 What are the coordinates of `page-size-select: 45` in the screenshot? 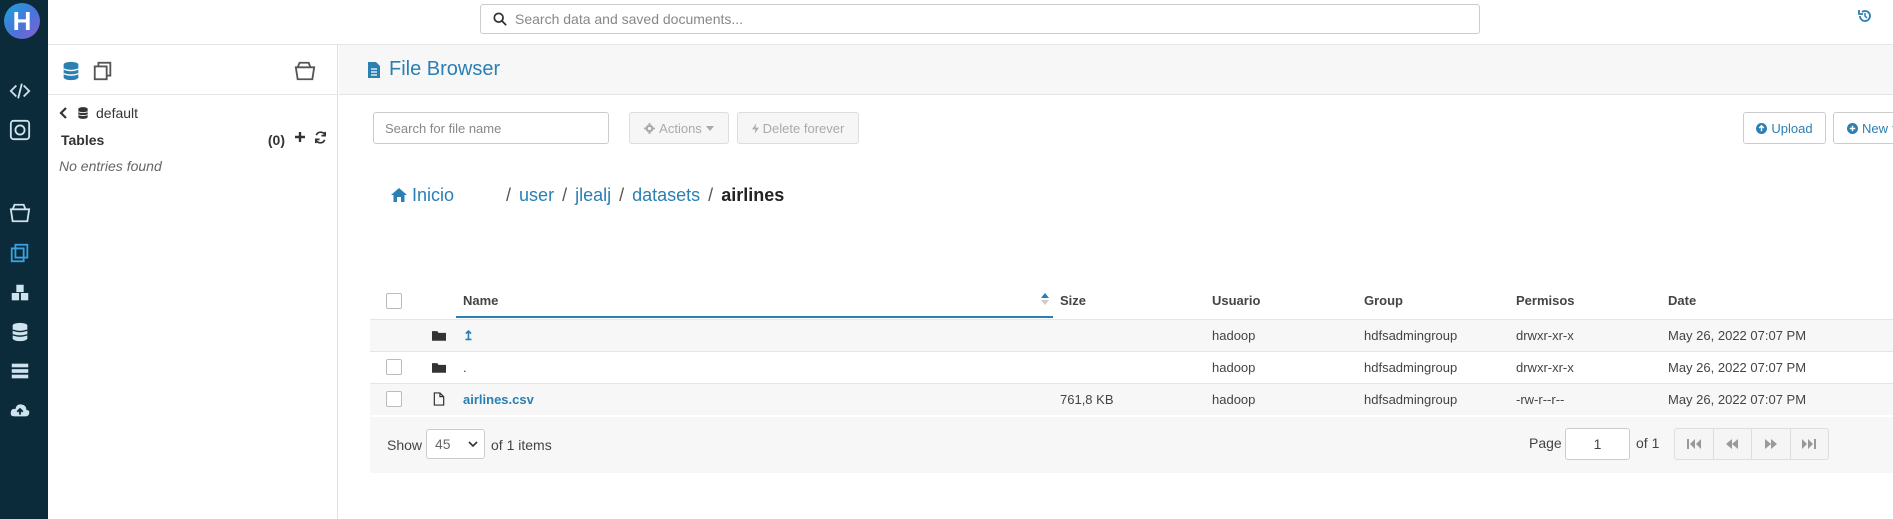 It's located at (455, 444).